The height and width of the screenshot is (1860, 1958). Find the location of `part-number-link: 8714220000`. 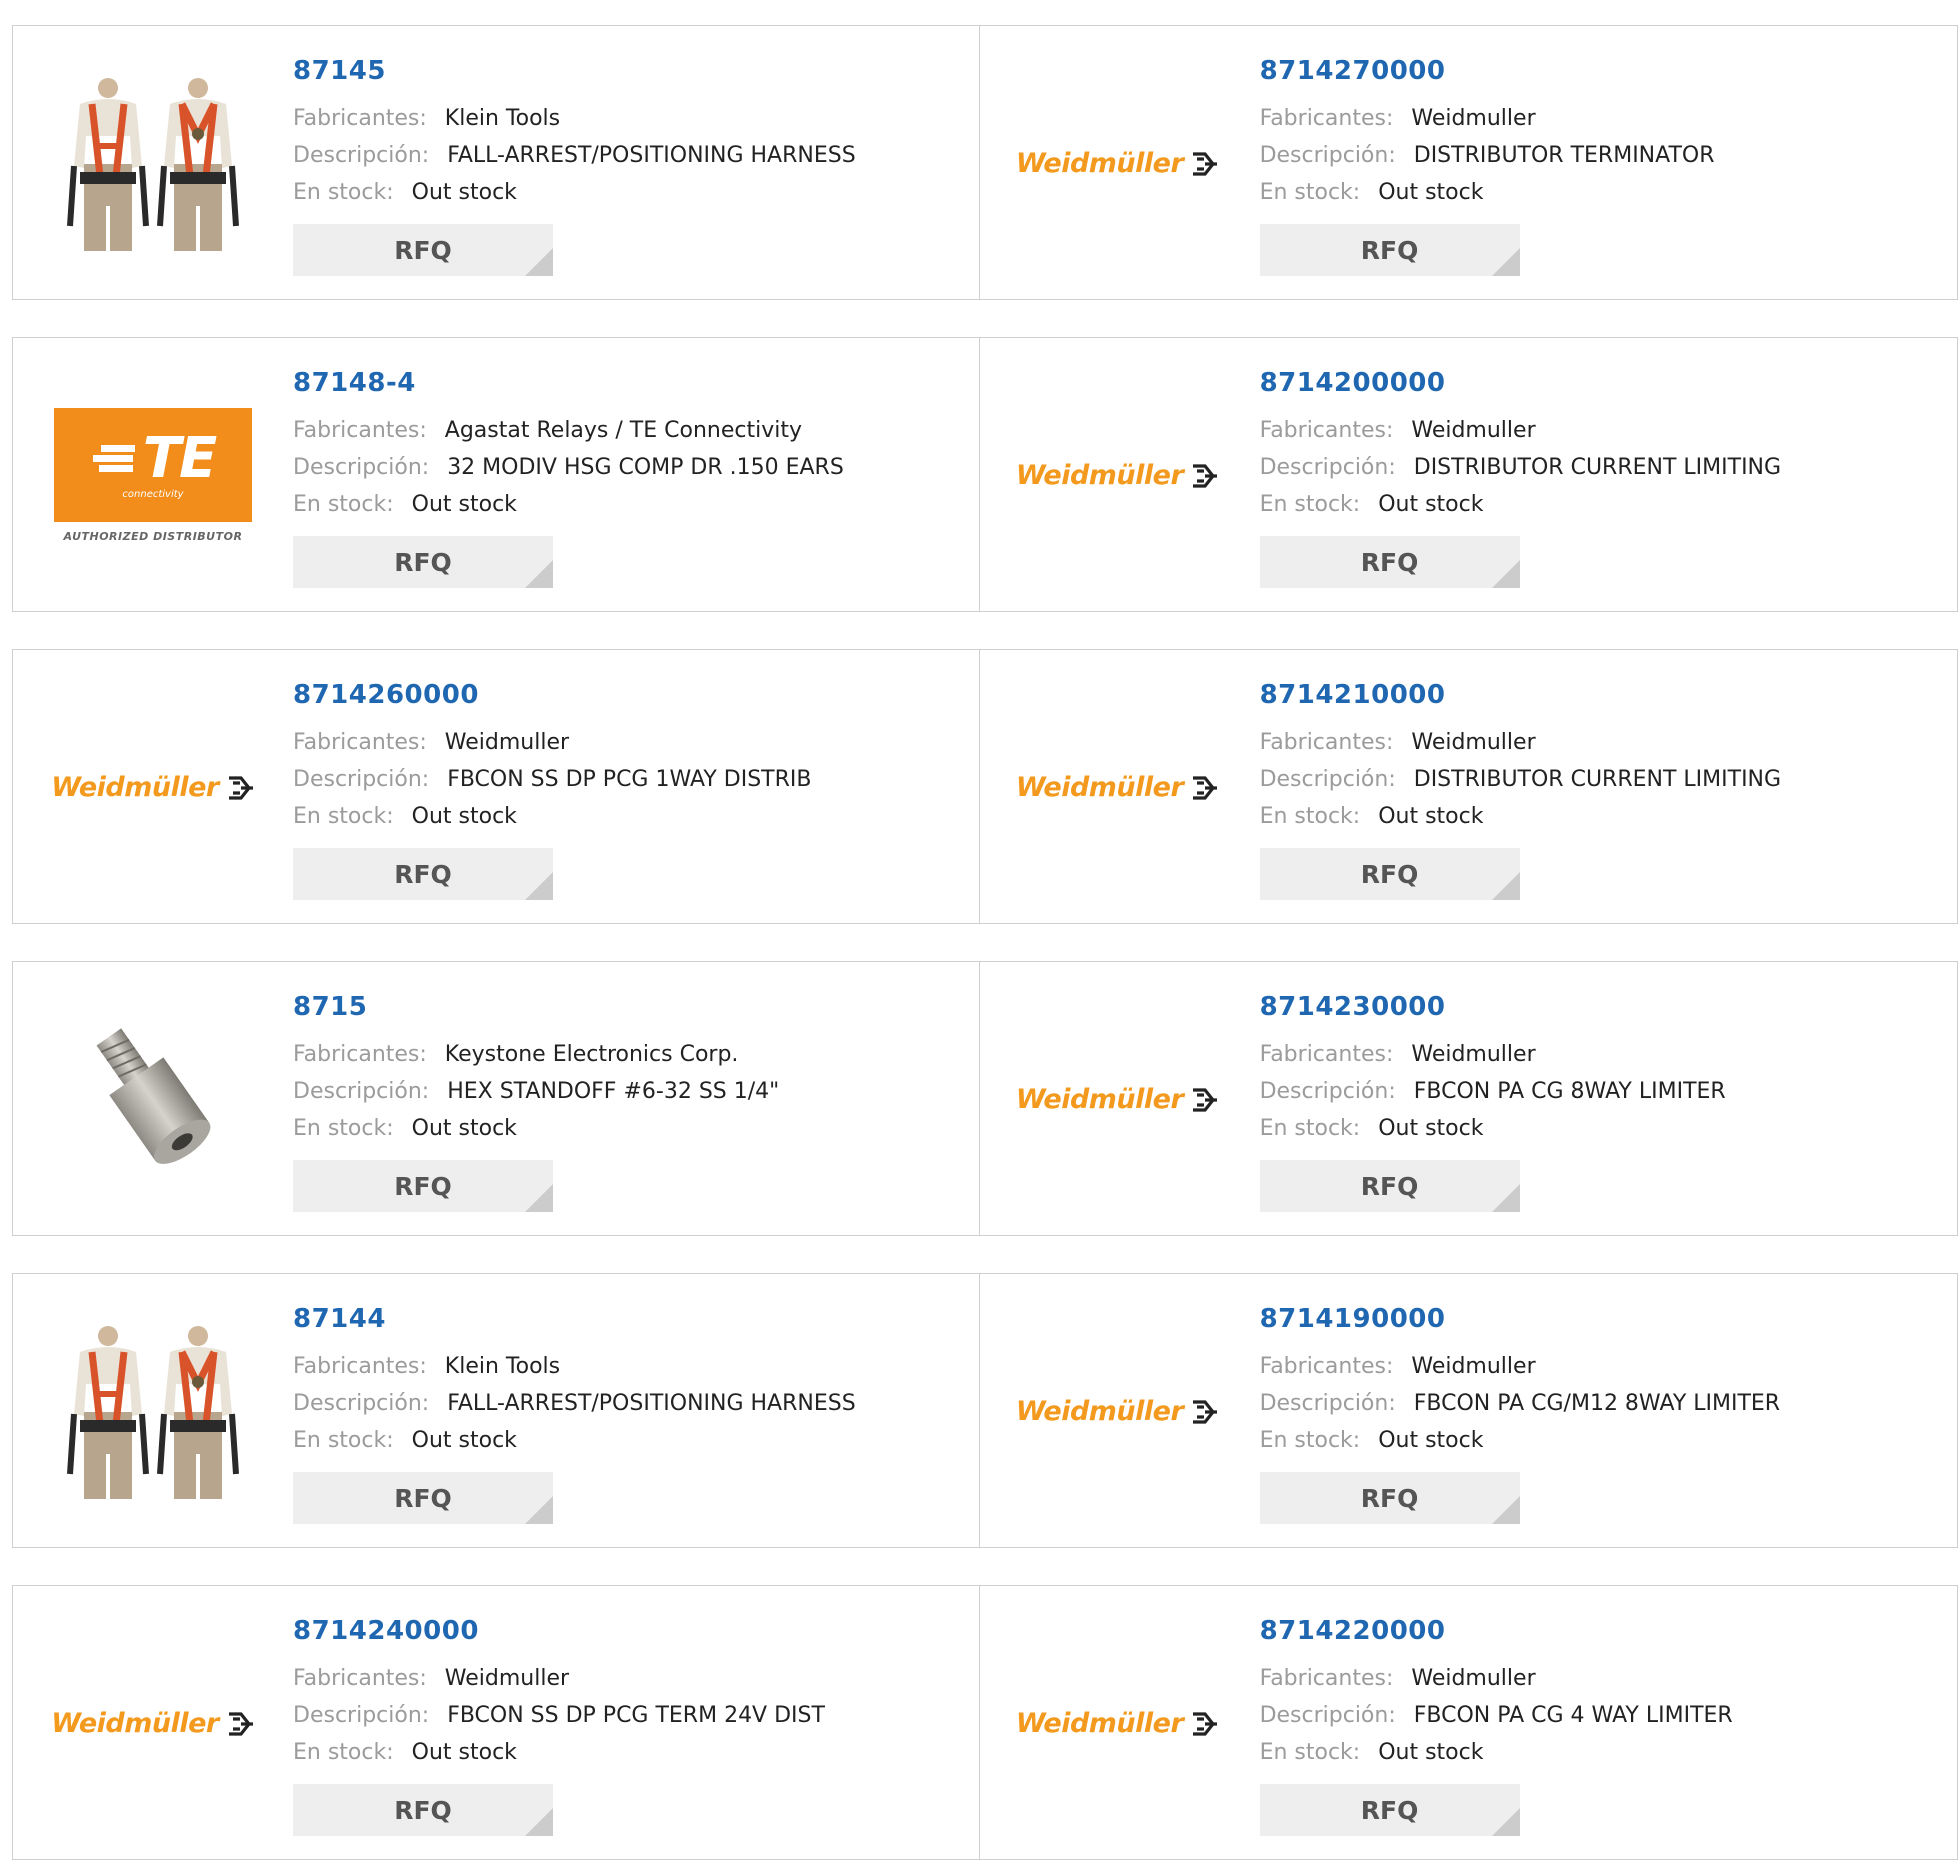

part-number-link: 8714220000 is located at coordinates (1496, 1631).